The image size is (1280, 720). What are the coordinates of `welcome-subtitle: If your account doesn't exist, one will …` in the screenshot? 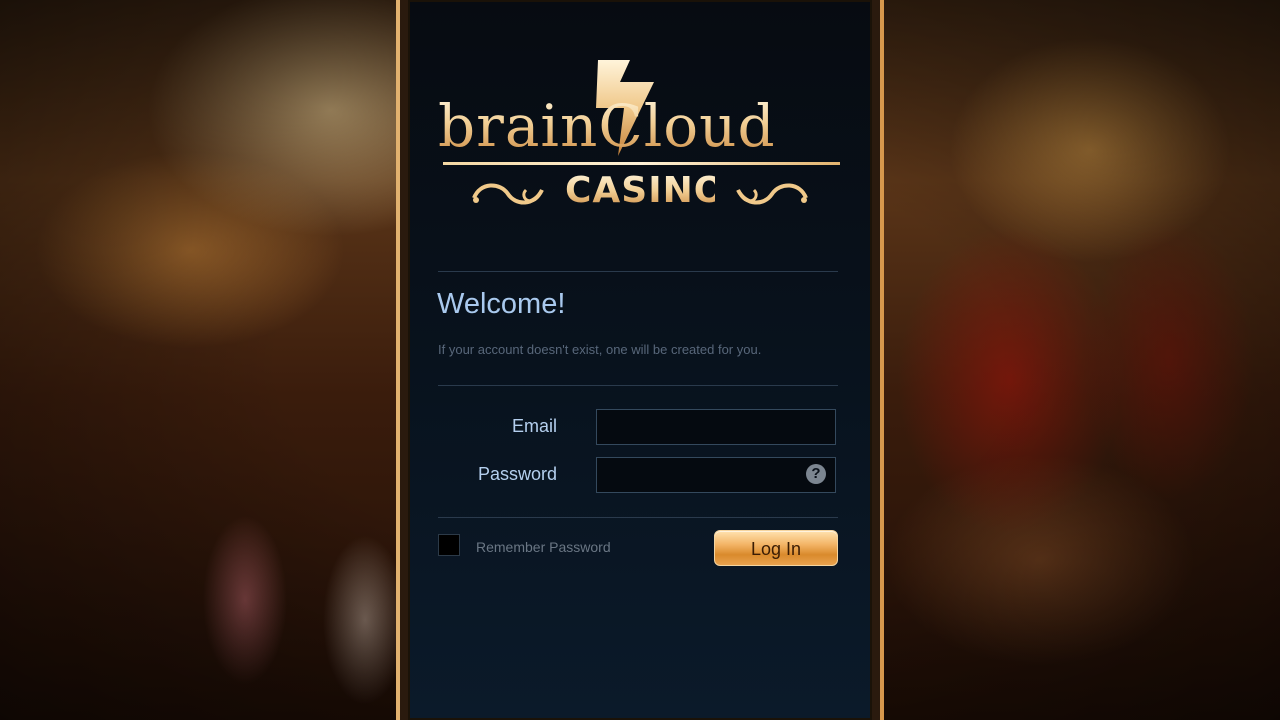 It's located at (600, 349).